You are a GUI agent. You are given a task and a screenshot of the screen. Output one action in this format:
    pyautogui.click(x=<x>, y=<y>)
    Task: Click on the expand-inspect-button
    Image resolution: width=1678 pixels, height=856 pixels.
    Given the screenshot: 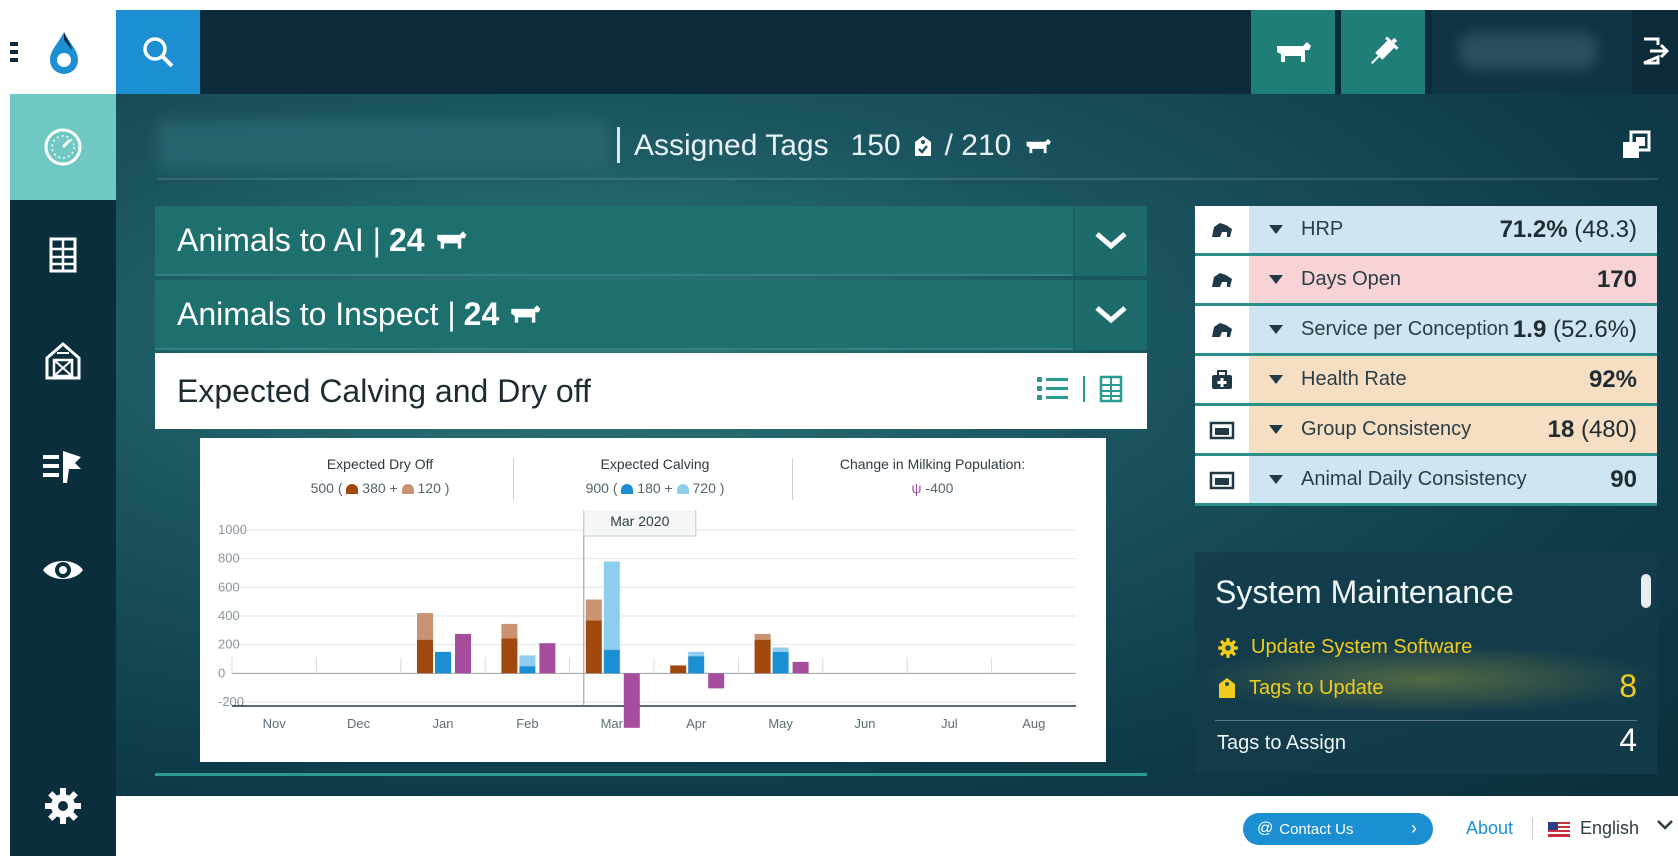 What is the action you would take?
    pyautogui.click(x=1110, y=315)
    